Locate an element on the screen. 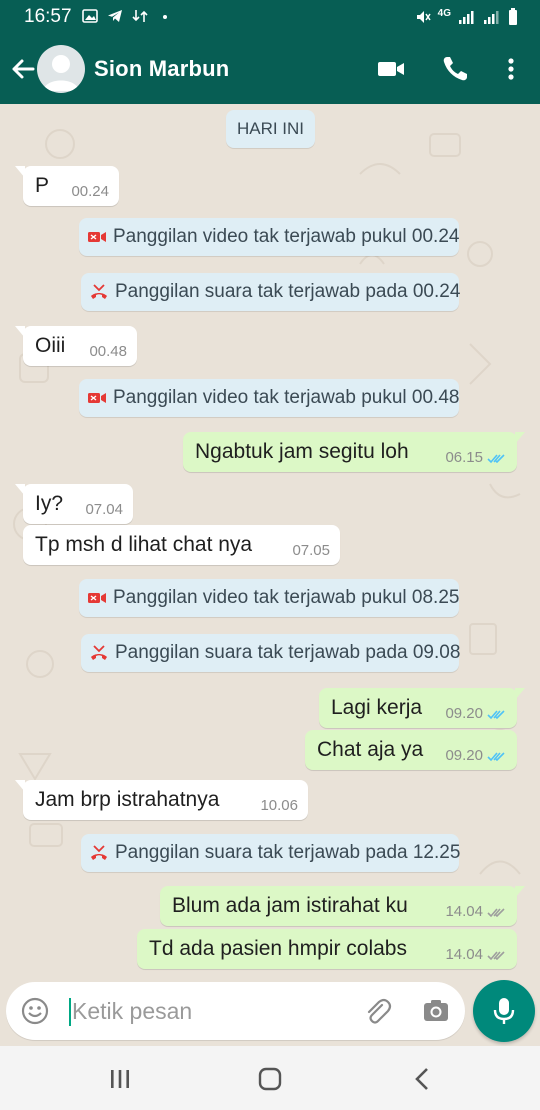 The height and width of the screenshot is (1110, 540). system-navigation-bar is located at coordinates (270, 1078).